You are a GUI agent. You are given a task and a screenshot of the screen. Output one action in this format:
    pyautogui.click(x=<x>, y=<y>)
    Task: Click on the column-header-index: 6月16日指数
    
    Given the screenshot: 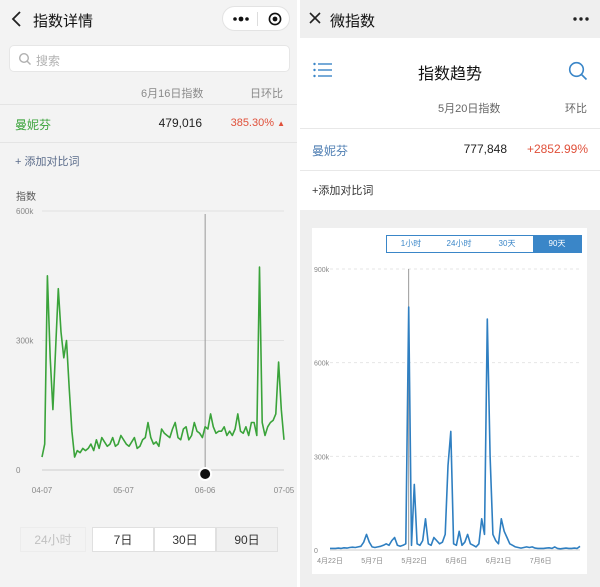 What is the action you would take?
    pyautogui.click(x=172, y=94)
    